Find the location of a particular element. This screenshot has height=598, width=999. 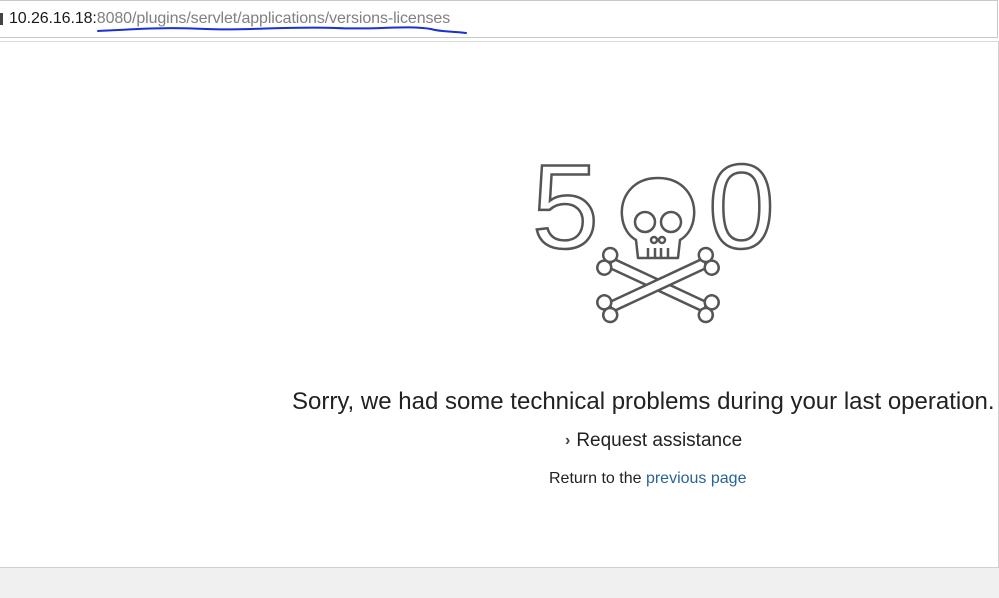

bottom-status-bar is located at coordinates (499, 582).